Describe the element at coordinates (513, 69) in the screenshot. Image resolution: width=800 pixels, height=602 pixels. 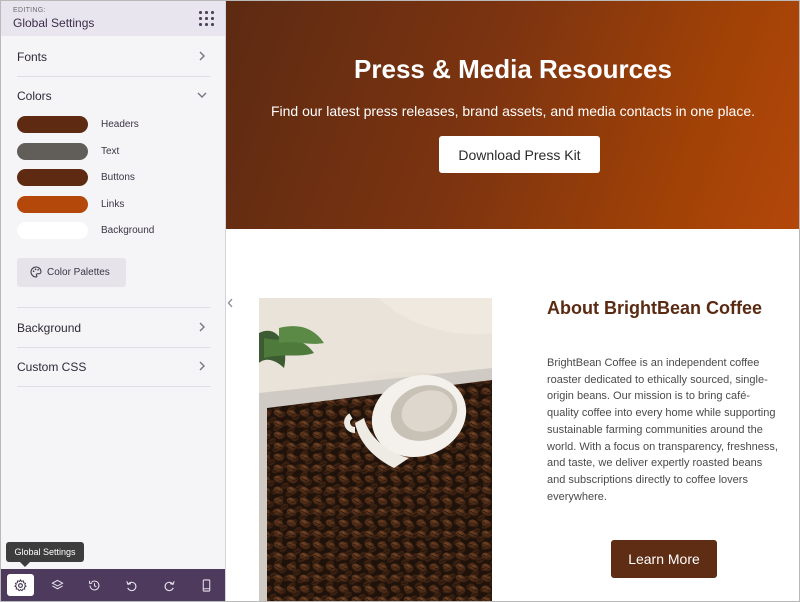
I see `hero-title: Press & Media Resources` at that location.